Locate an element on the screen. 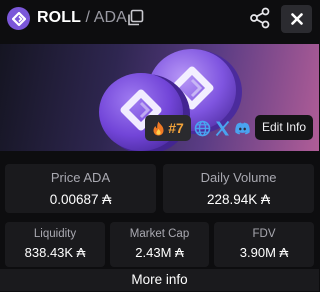  liquidity-card: Liquidity 838.43K ₳ is located at coordinates (55, 244).